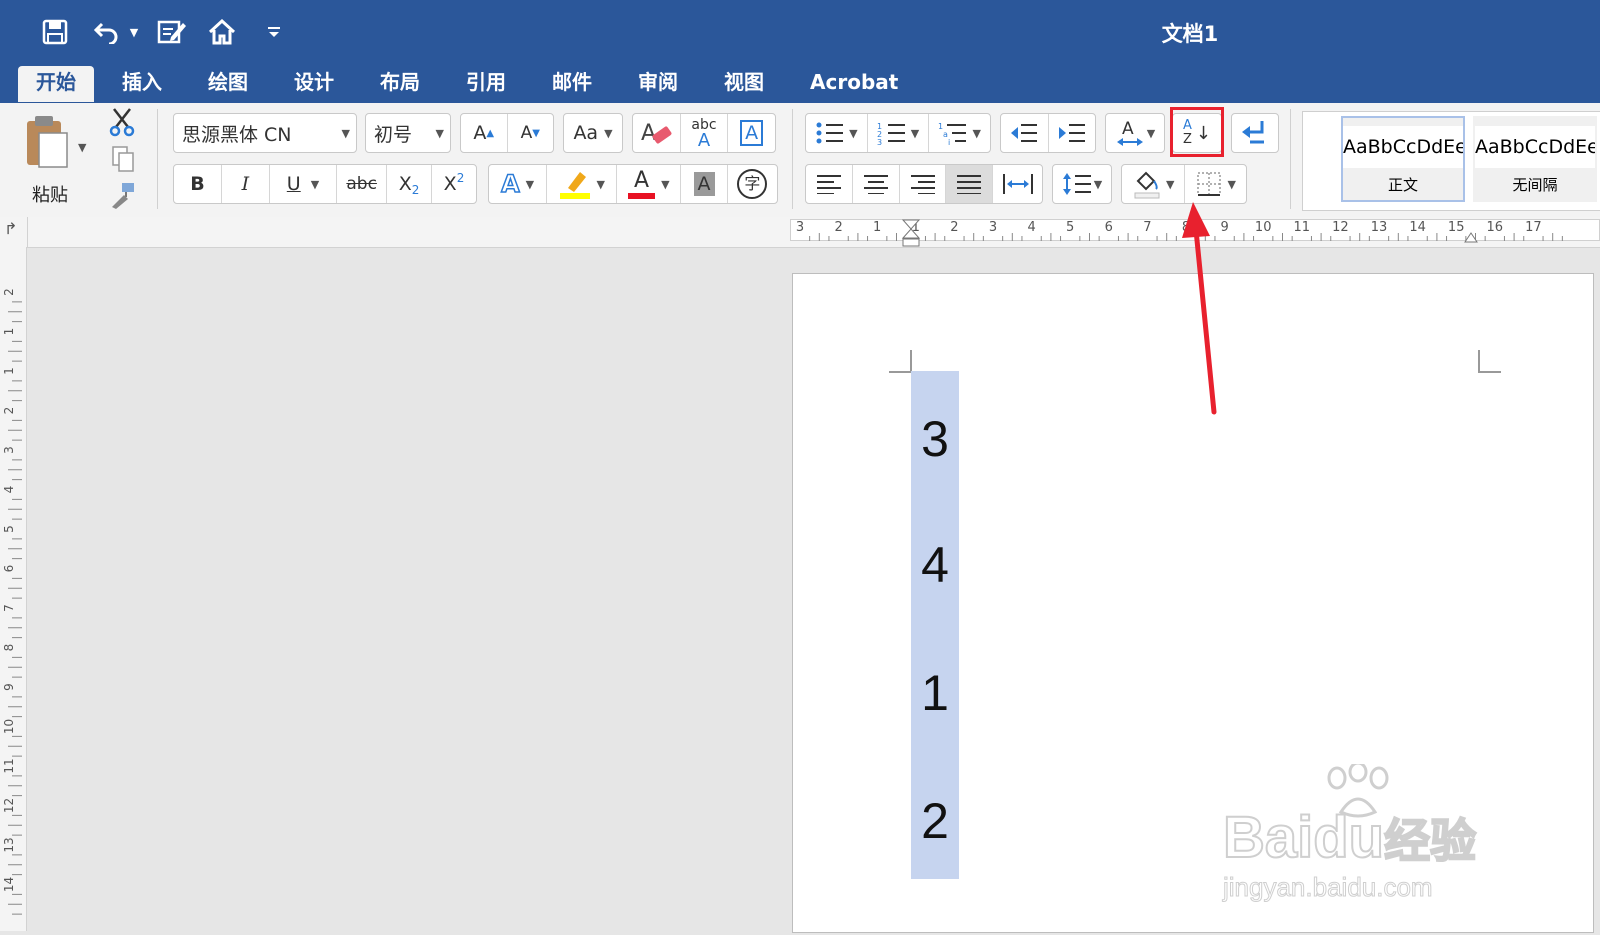 The height and width of the screenshot is (935, 1600). What do you see at coordinates (1017, 184) in the screenshot?
I see `distributed-button` at bounding box center [1017, 184].